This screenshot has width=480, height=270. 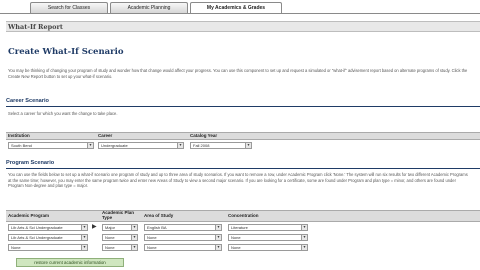 What do you see at coordinates (27, 101) in the screenshot?
I see `career-scenario-heading: Career Scenario` at bounding box center [27, 101].